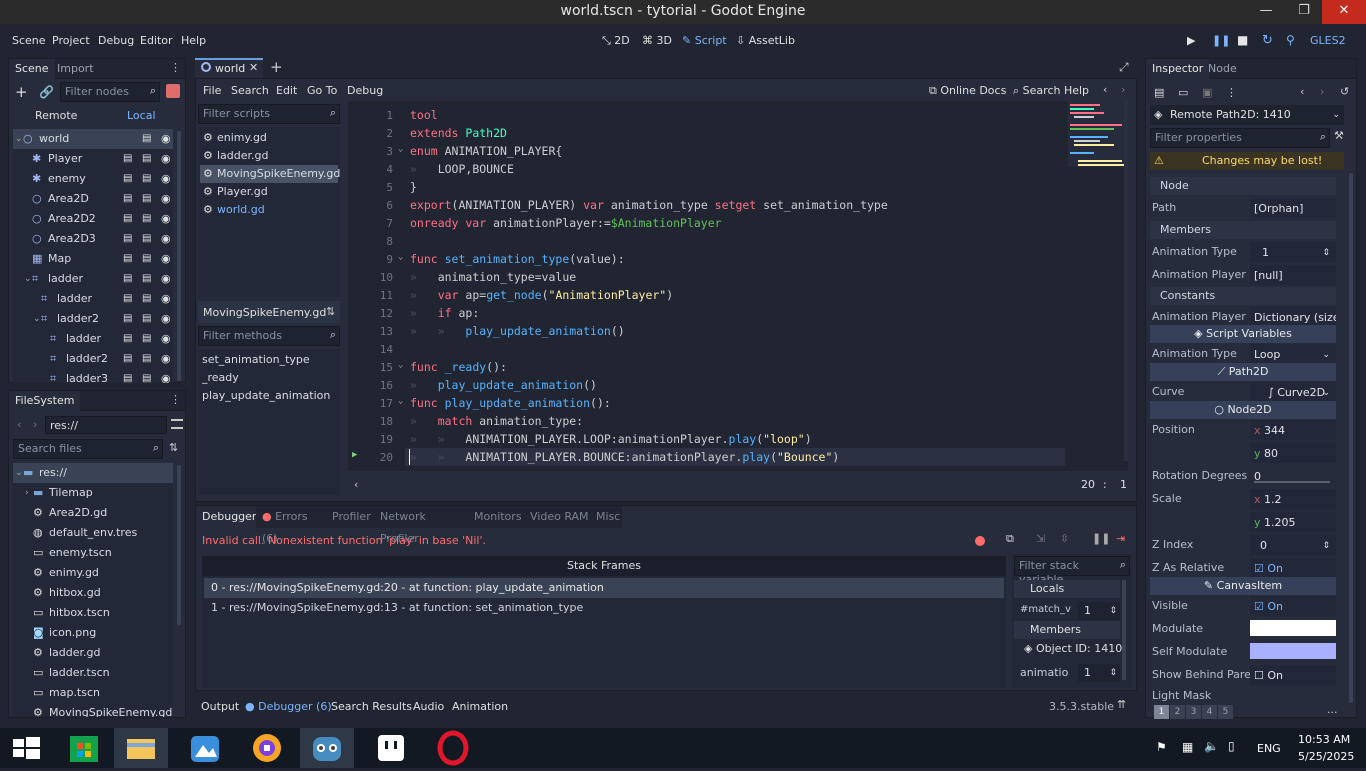  What do you see at coordinates (327, 748) in the screenshot?
I see `godot-app` at bounding box center [327, 748].